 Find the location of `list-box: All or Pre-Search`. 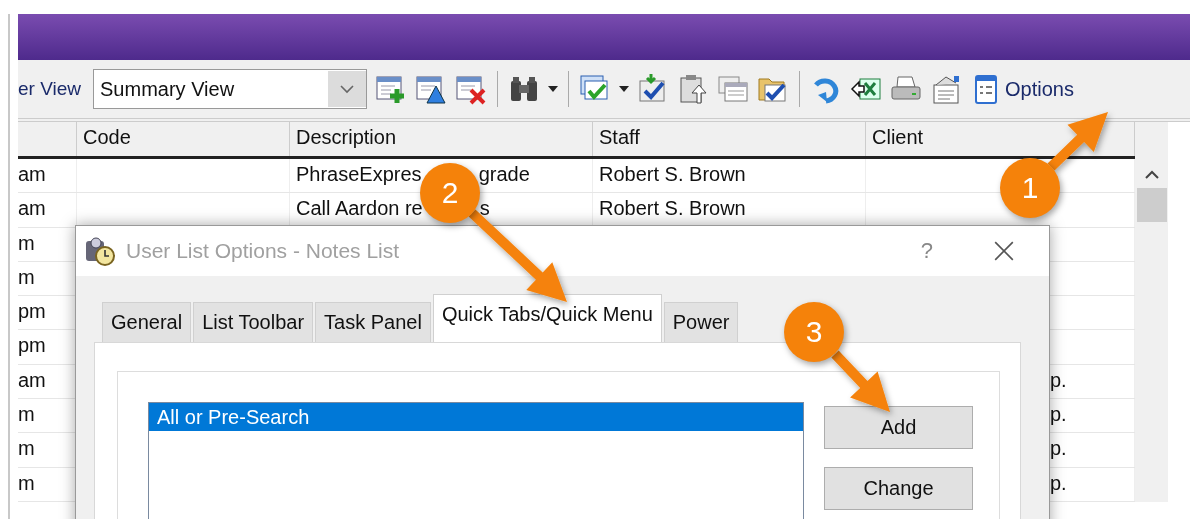

list-box: All or Pre-Search is located at coordinates (476, 460).